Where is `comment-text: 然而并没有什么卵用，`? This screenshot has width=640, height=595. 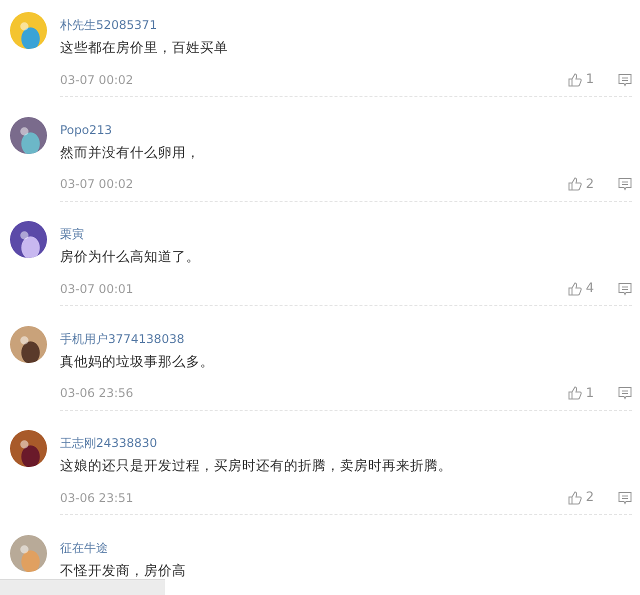 comment-text: 然而并没有什么卵用， is located at coordinates (130, 153).